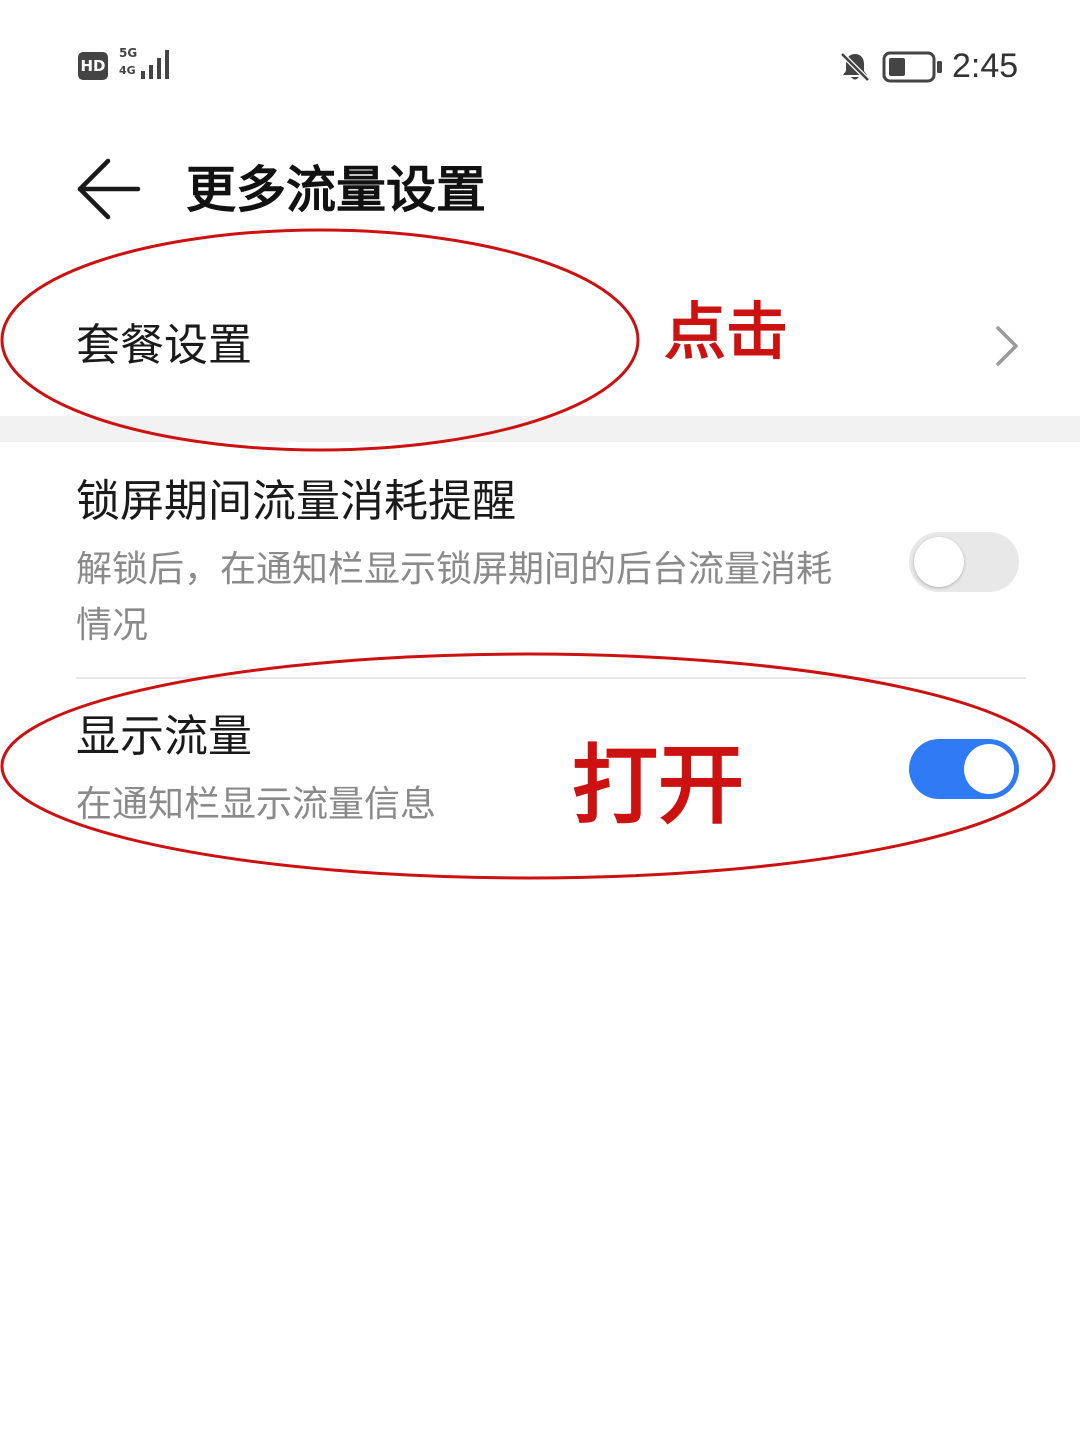  Describe the element at coordinates (1007, 346) in the screenshot. I see `chevron-right-icon` at that location.